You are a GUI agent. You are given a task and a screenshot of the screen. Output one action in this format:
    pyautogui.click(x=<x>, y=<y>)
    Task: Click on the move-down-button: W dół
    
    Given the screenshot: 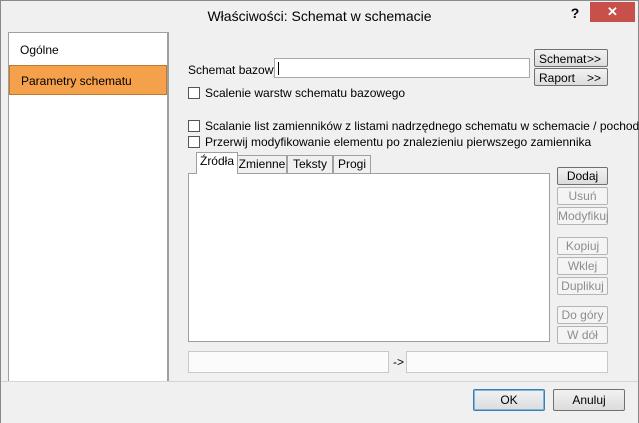 What is the action you would take?
    pyautogui.click(x=582, y=335)
    